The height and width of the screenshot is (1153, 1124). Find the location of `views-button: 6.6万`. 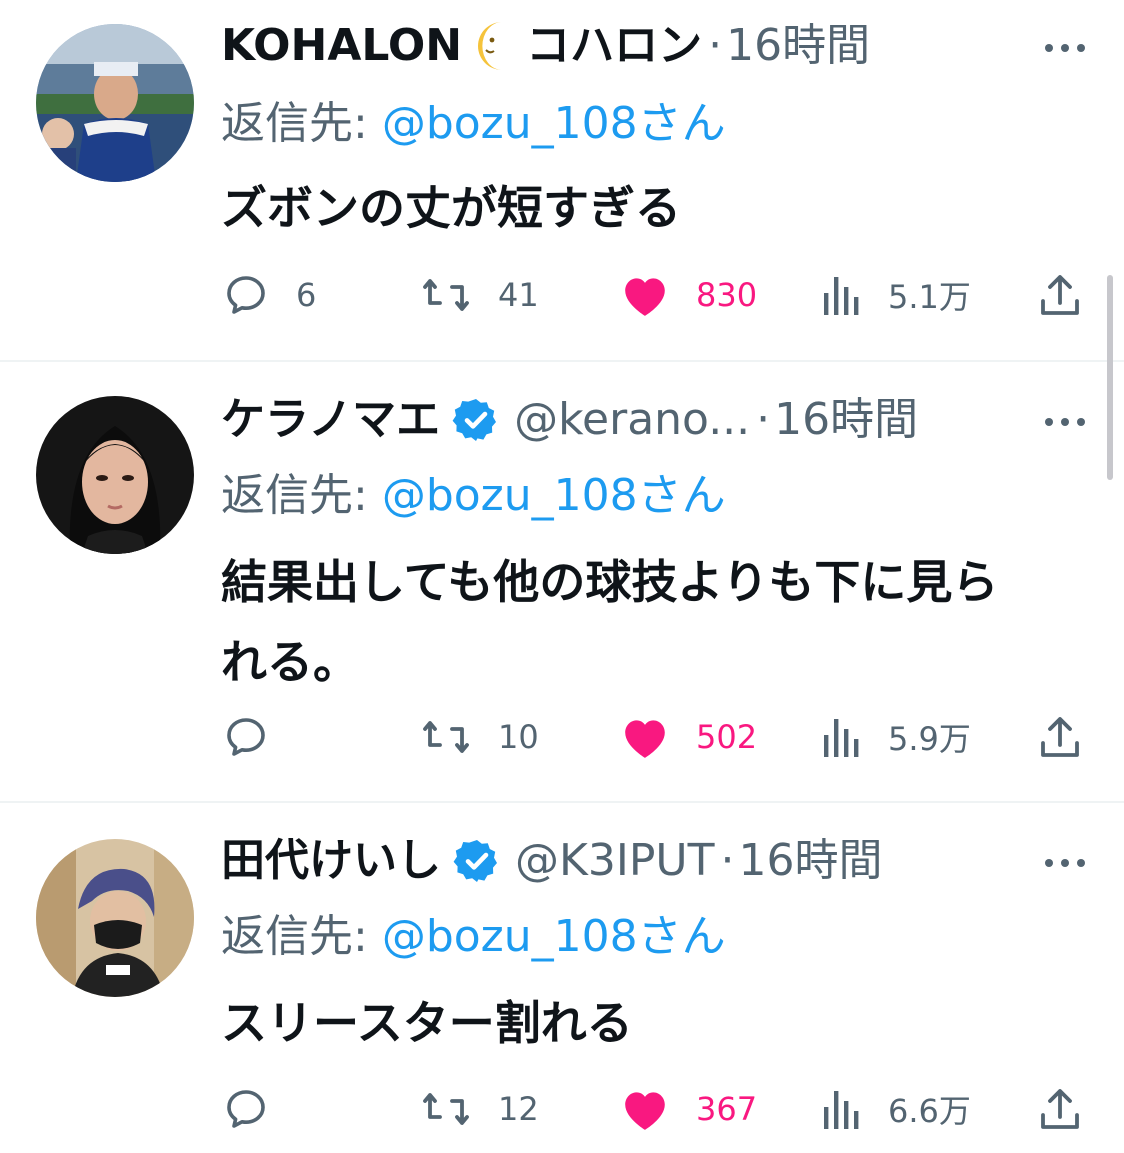

views-button: 6.6万 is located at coordinates (896, 1109).